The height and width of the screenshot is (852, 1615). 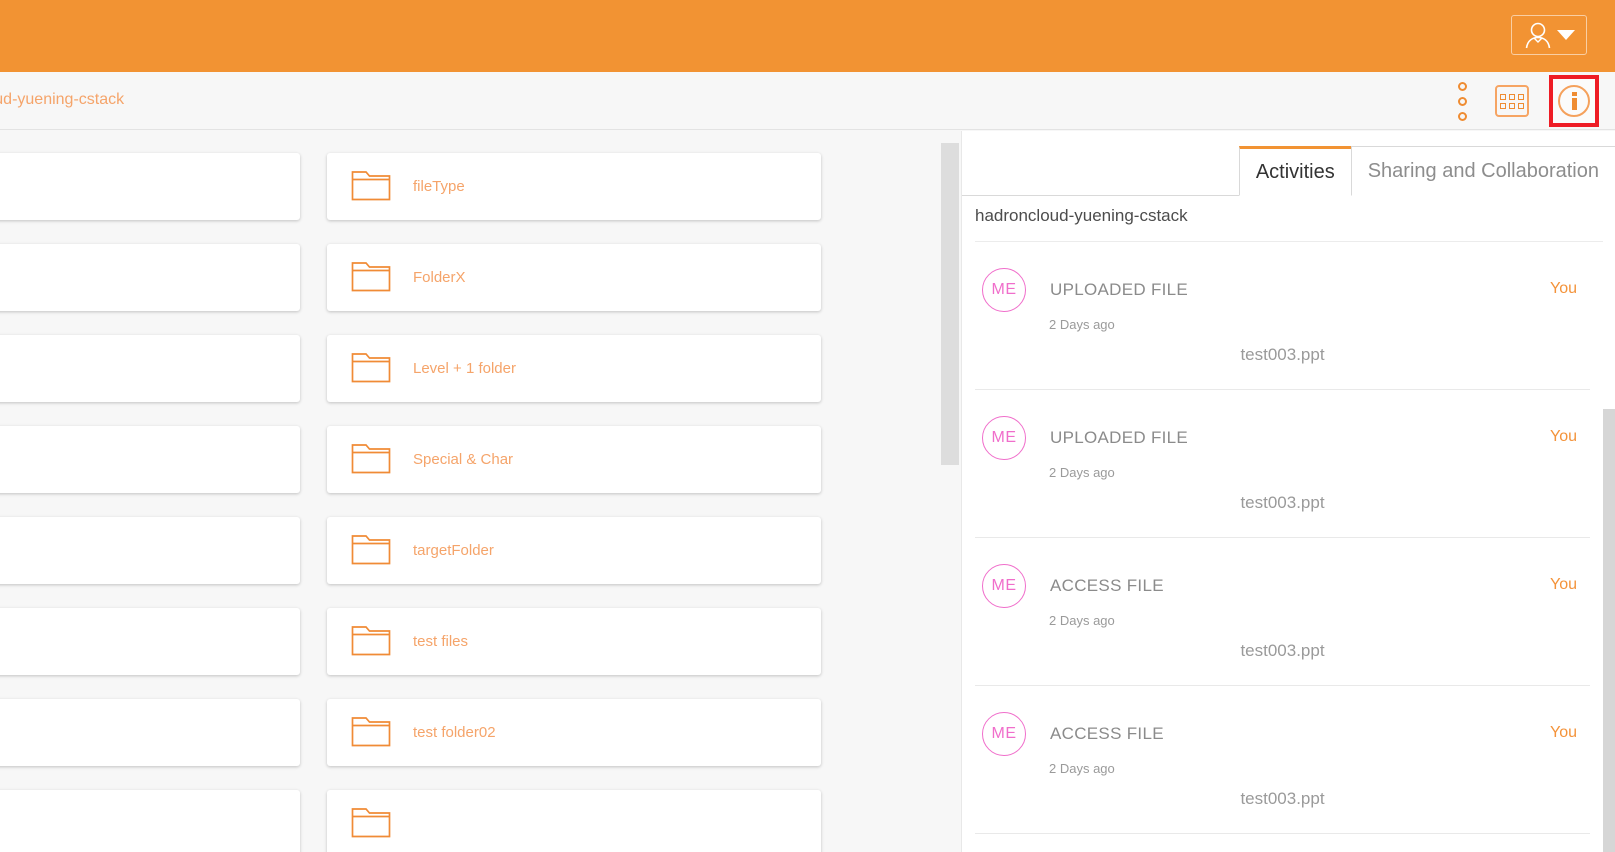 I want to click on panel-scrollbar-thumb, so click(x=1609, y=630).